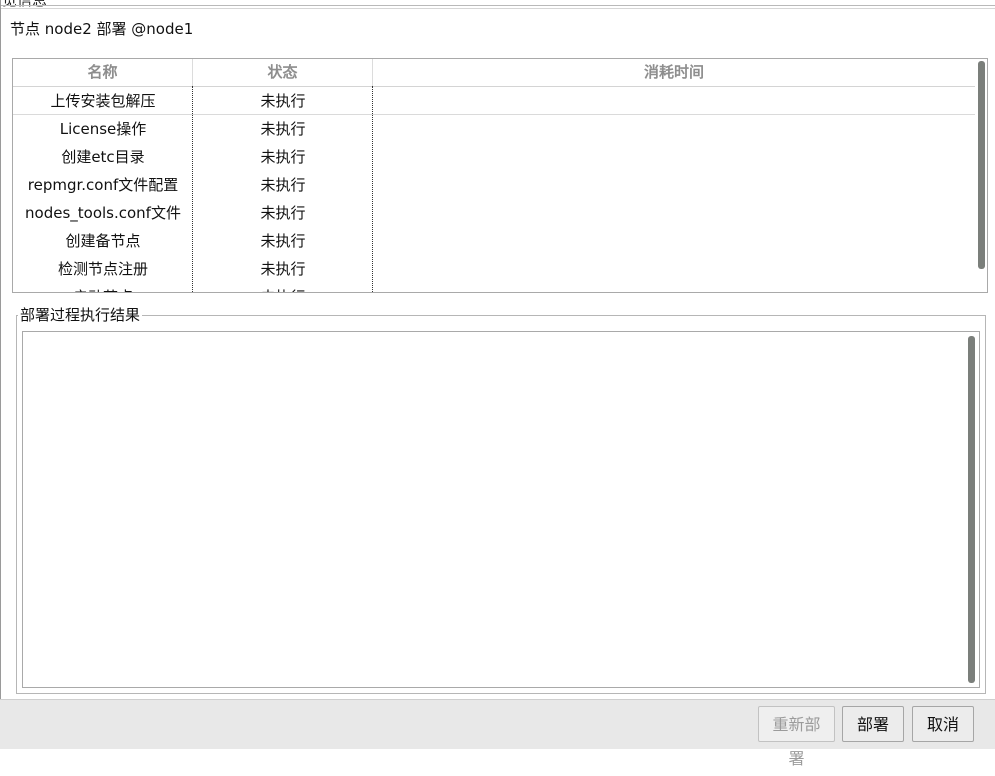  I want to click on button-bar: 重新部署 部署 取消, so click(497, 733).